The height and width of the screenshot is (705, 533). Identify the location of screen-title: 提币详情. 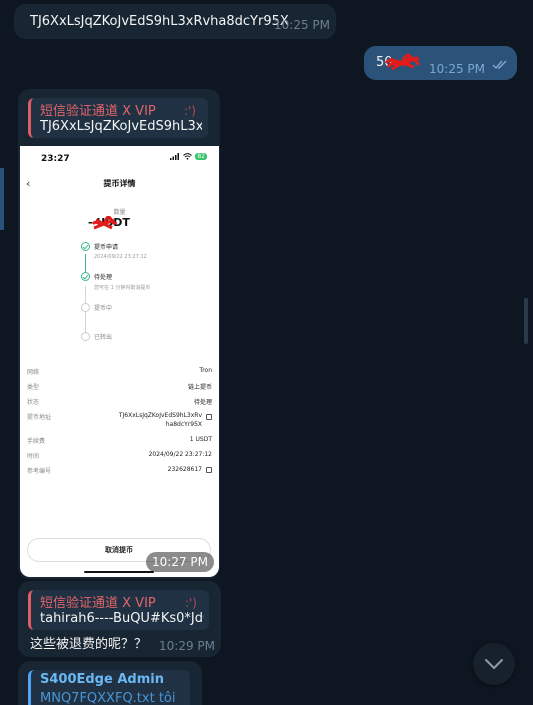
(119, 183).